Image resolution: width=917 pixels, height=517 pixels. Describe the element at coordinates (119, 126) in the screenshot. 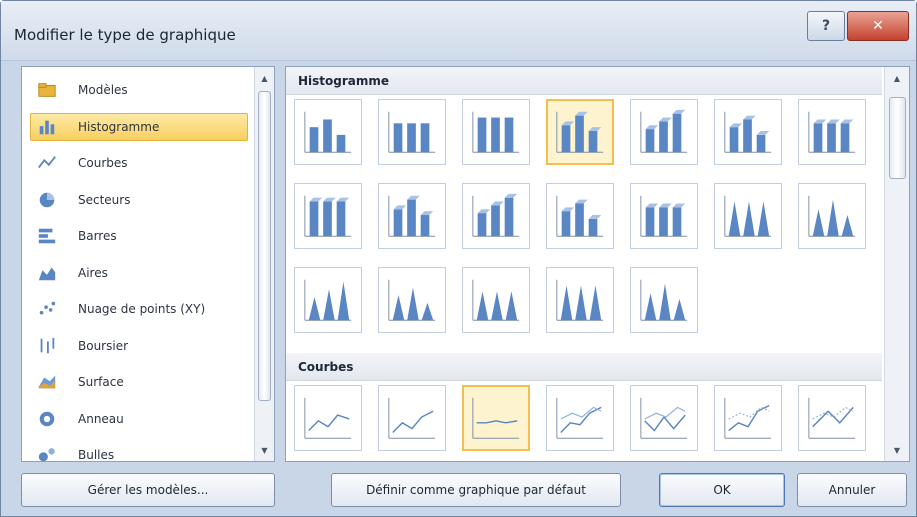

I see `chart-type-label: Histogramme` at that location.